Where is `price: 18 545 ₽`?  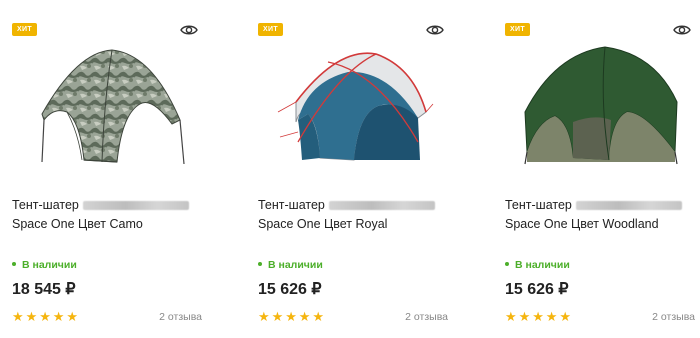 price: 18 545 ₽ is located at coordinates (44, 289).